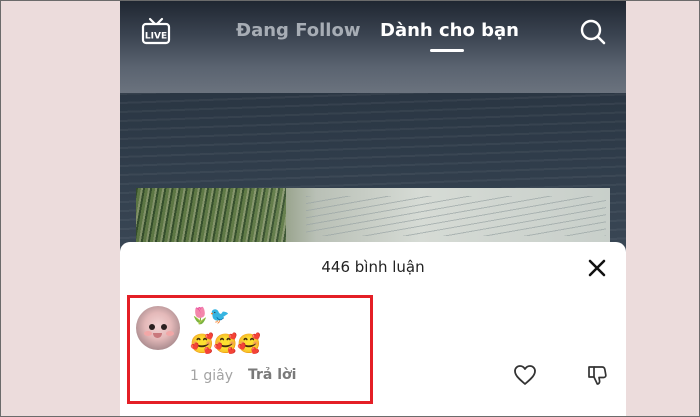 Image resolution: width=700 pixels, height=417 pixels. Describe the element at coordinates (156, 37) in the screenshot. I see `svg-text: LIVE` at that location.